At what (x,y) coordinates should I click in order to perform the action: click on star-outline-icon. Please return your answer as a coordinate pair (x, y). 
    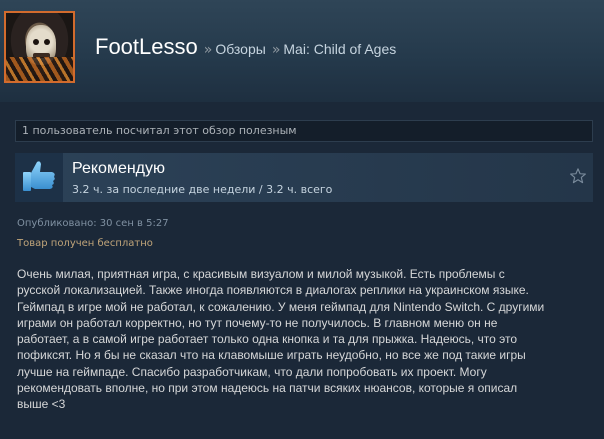
    Looking at the image, I should click on (578, 176).